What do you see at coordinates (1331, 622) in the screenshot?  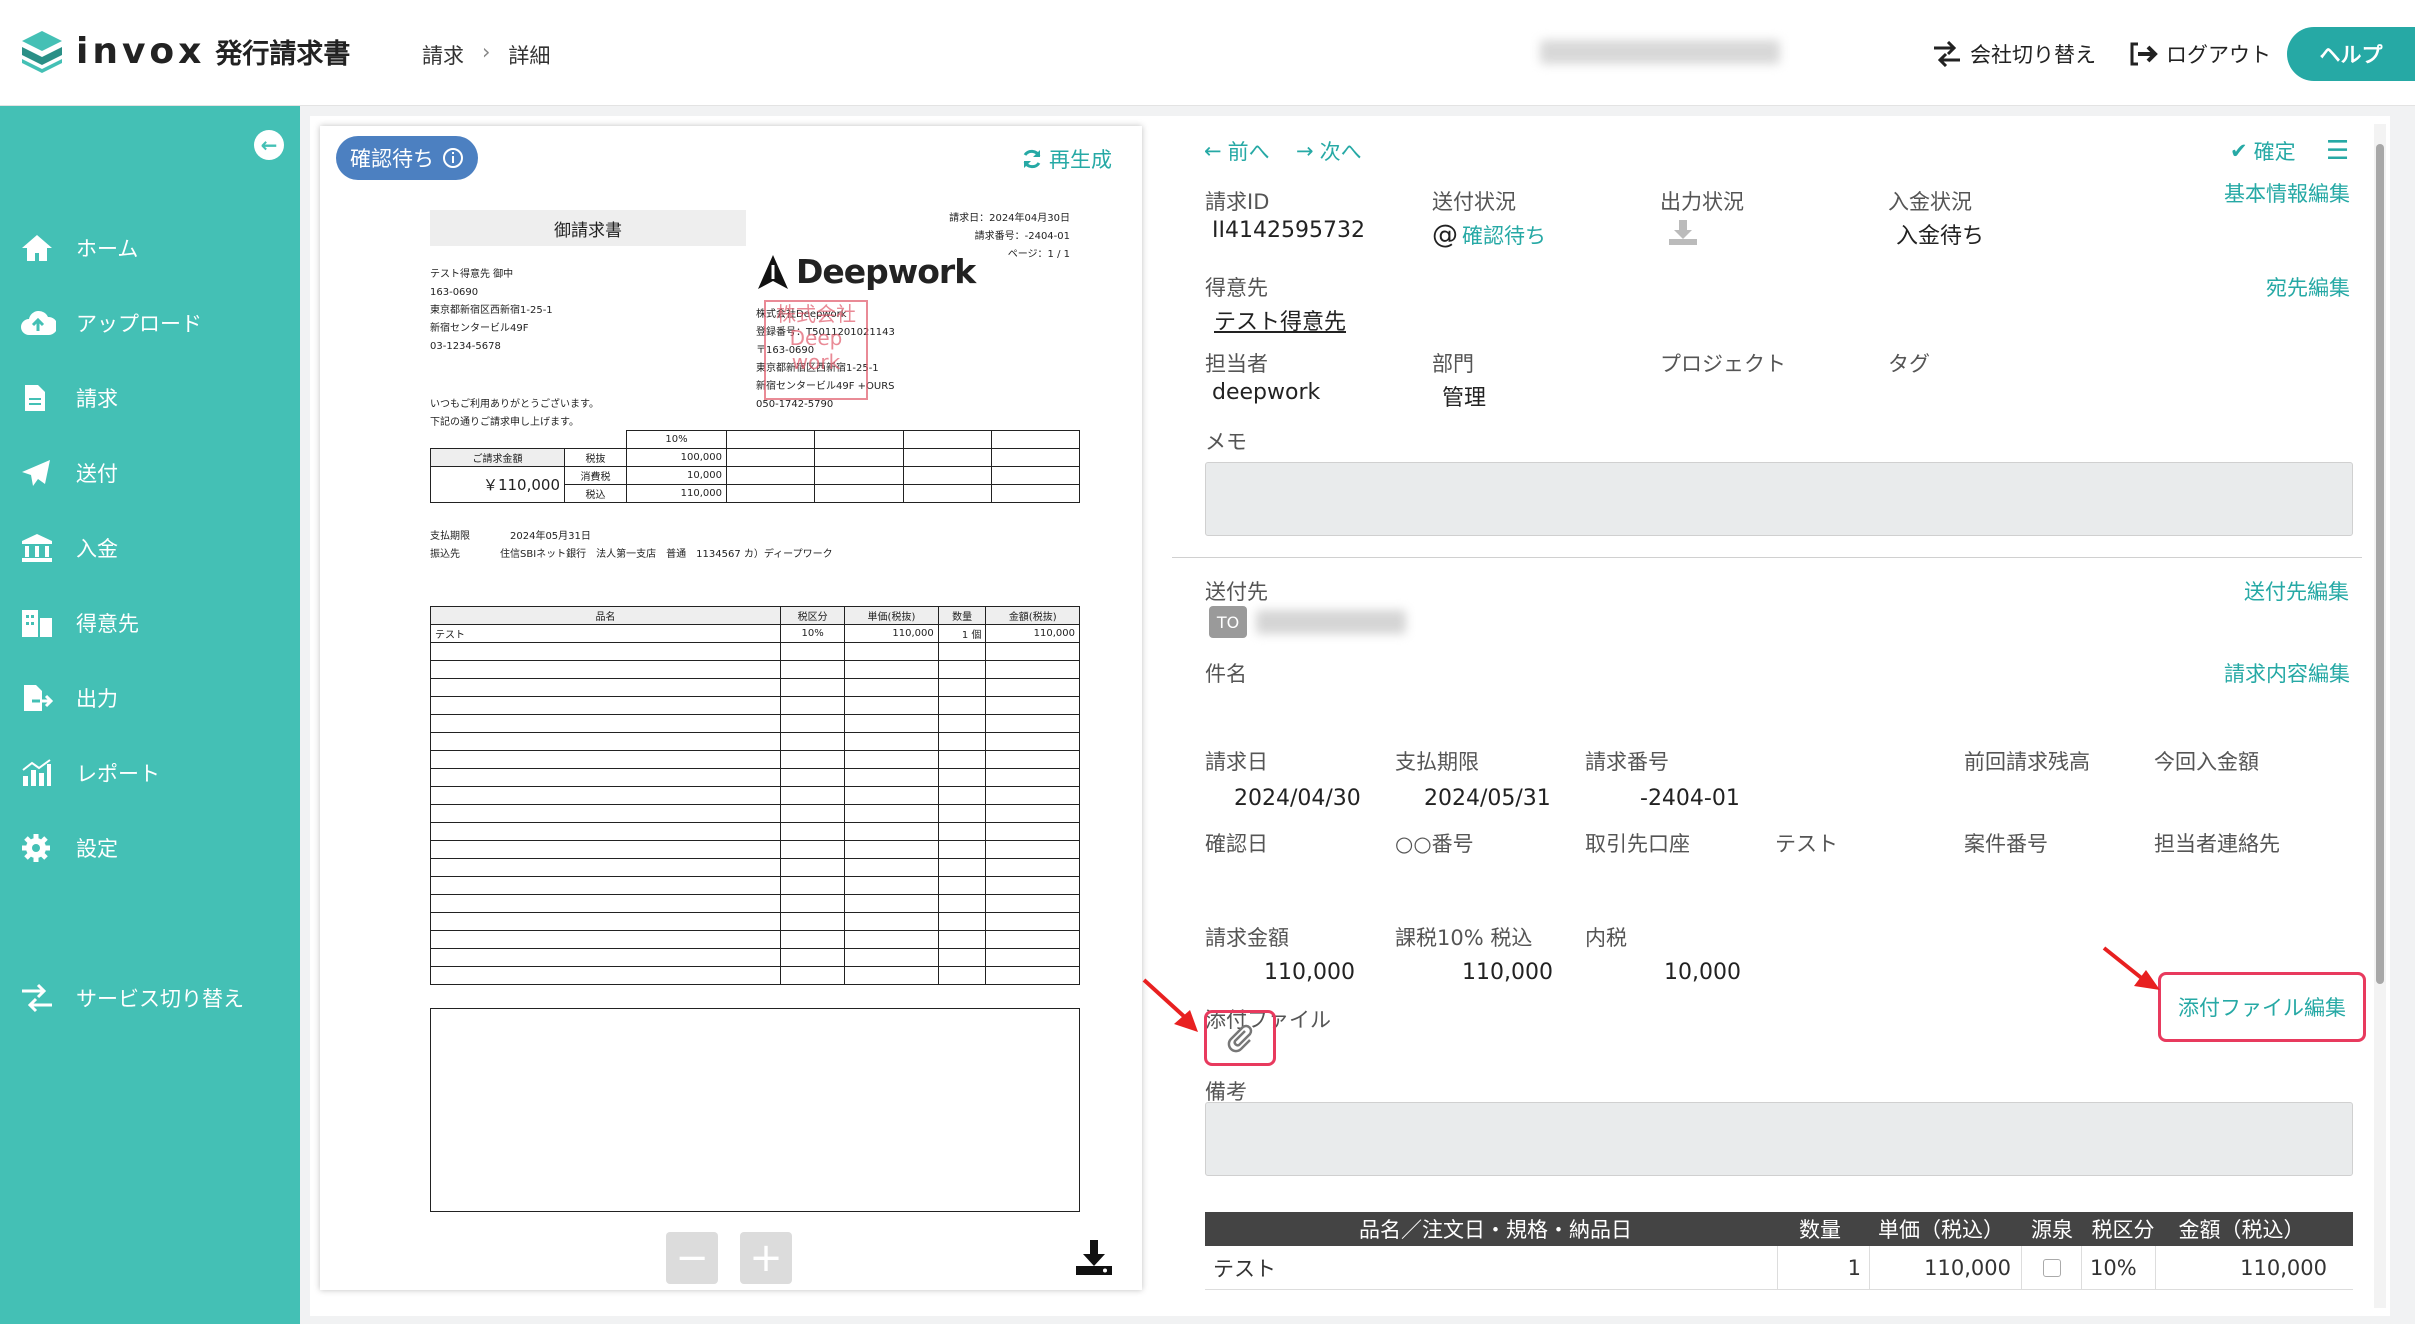 I see `blurred-email` at bounding box center [1331, 622].